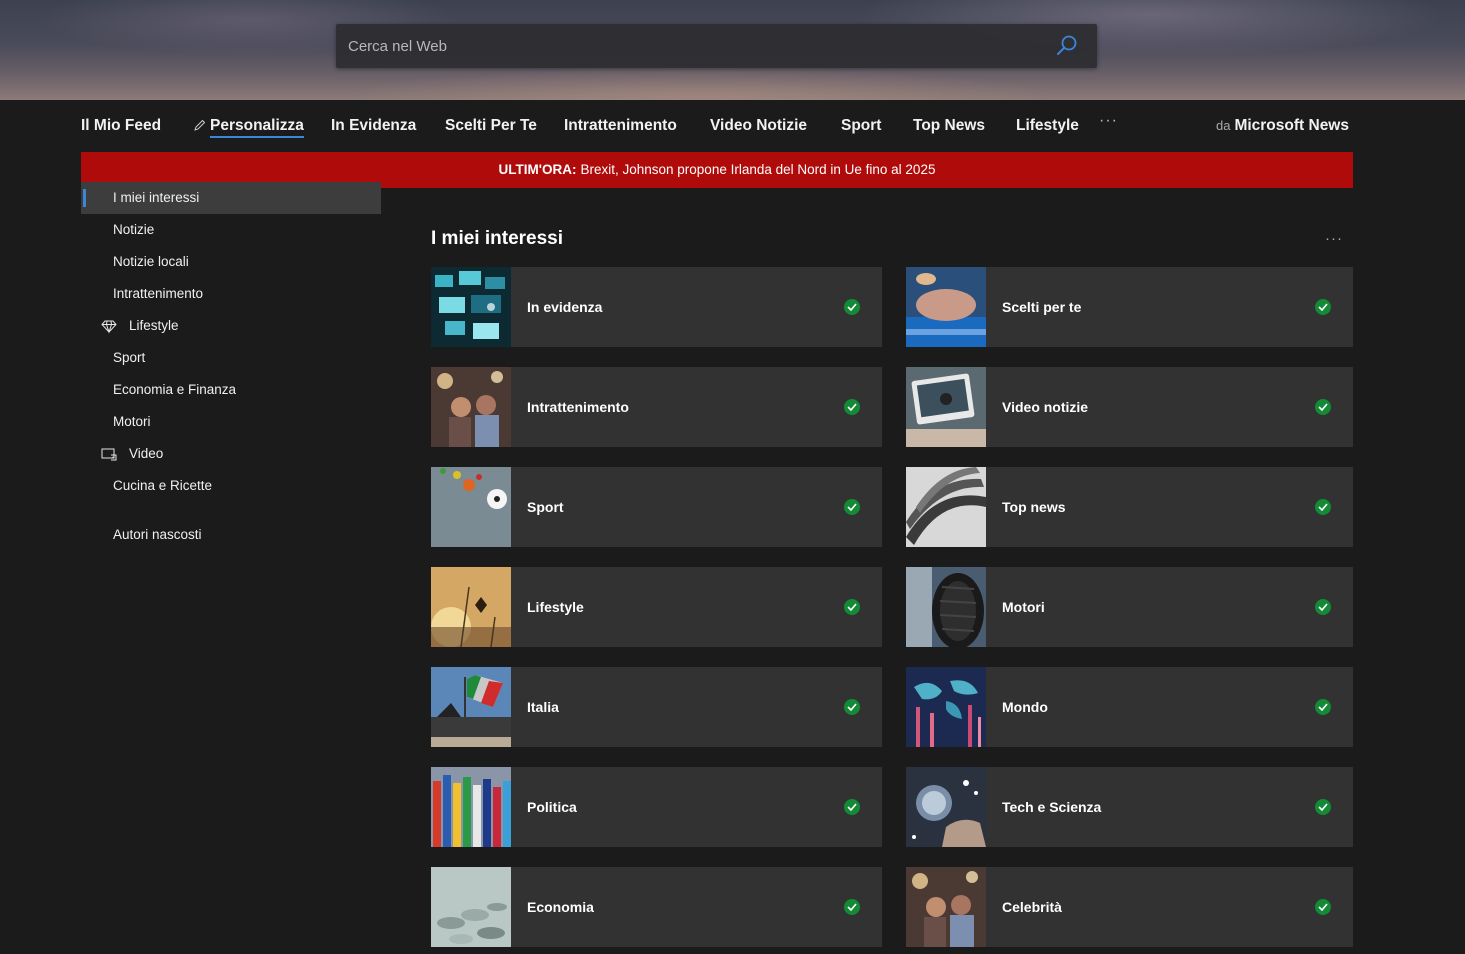 Image resolution: width=1465 pixels, height=954 pixels. What do you see at coordinates (1034, 507) in the screenshot?
I see `card-label: Top news` at bounding box center [1034, 507].